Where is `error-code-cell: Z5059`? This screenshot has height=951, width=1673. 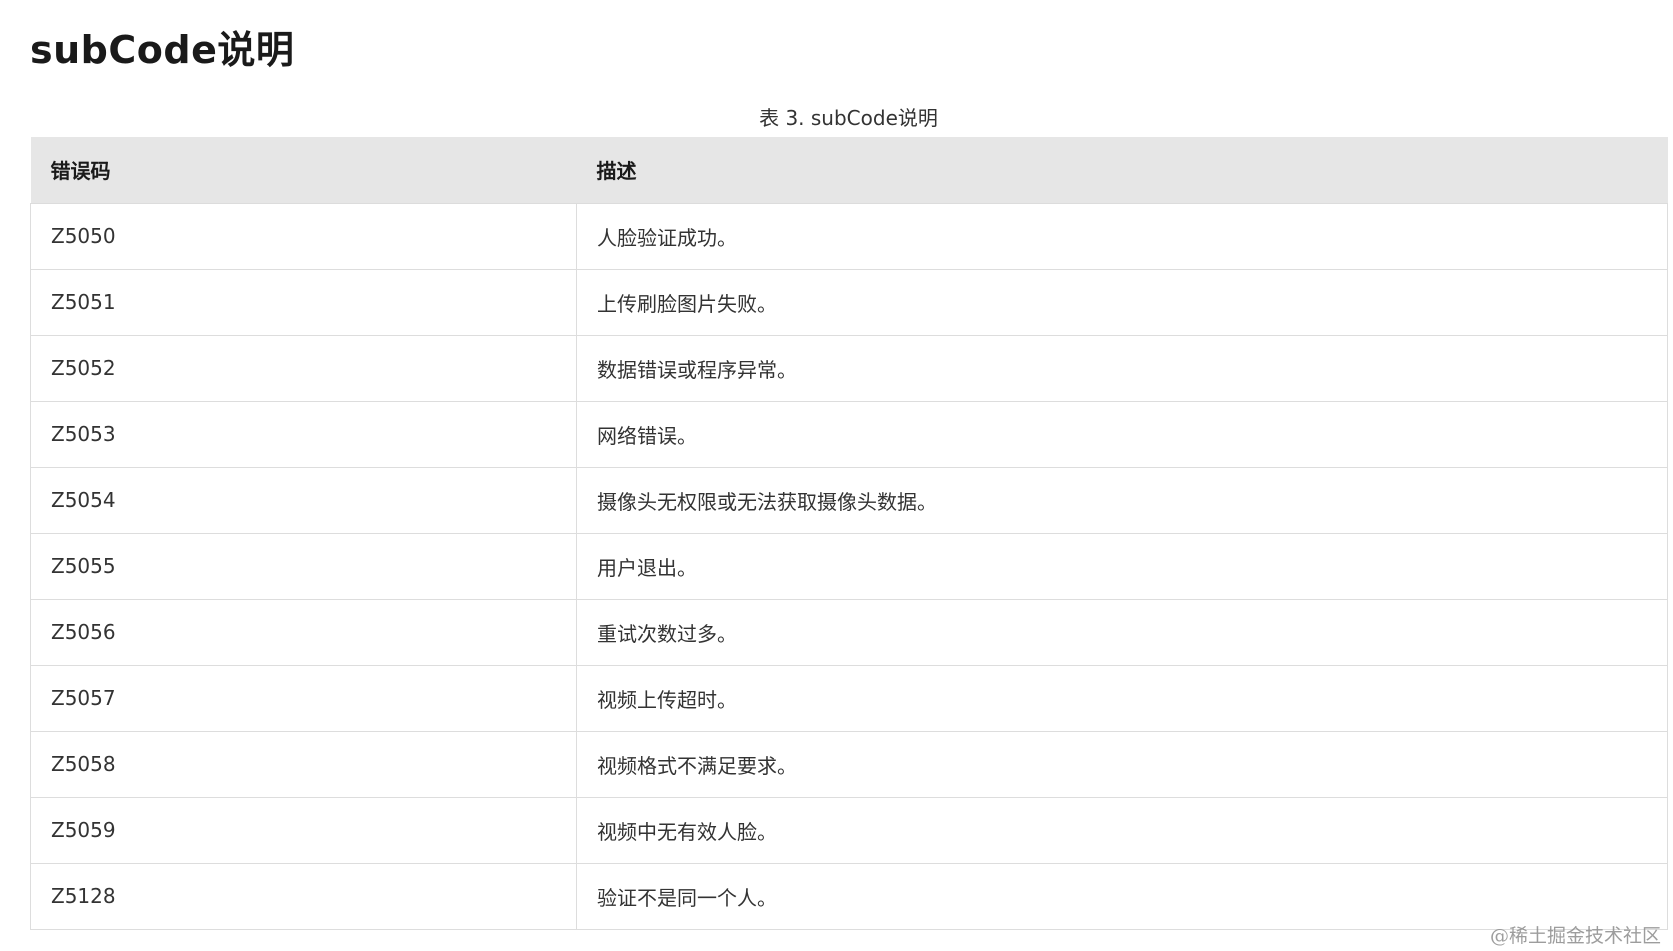 error-code-cell: Z5059 is located at coordinates (303, 830).